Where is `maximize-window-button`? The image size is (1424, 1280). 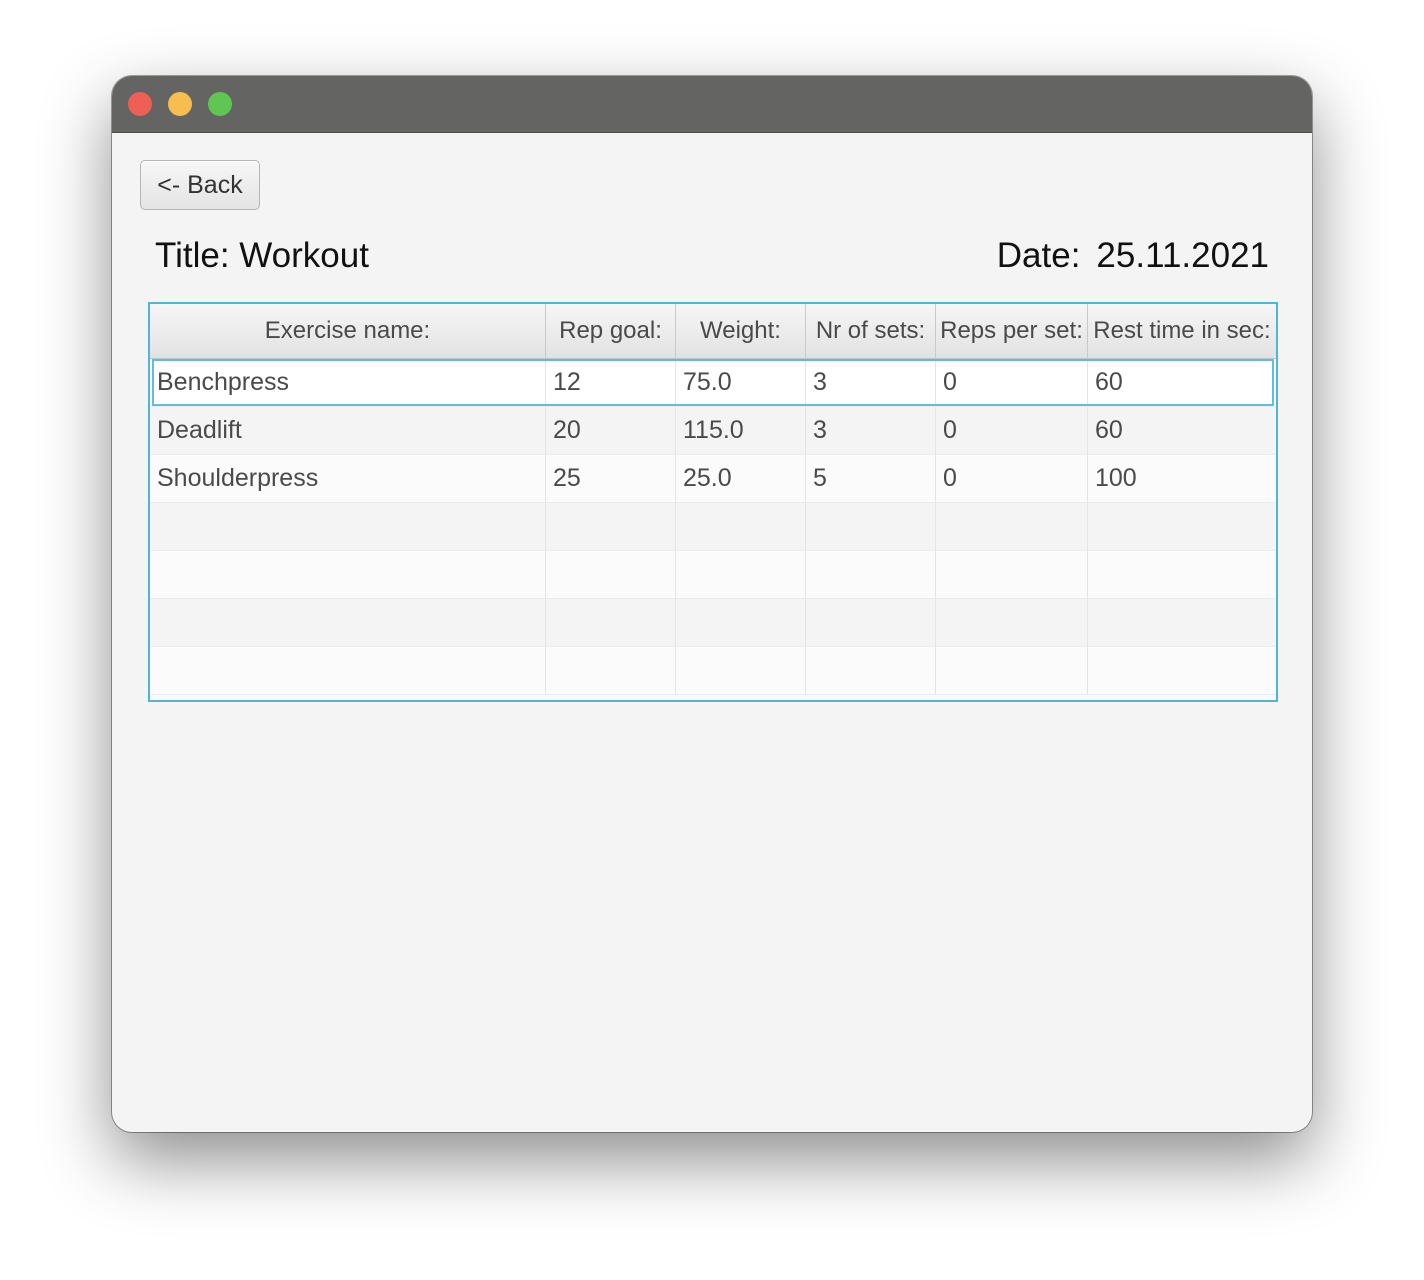
maximize-window-button is located at coordinates (220, 104).